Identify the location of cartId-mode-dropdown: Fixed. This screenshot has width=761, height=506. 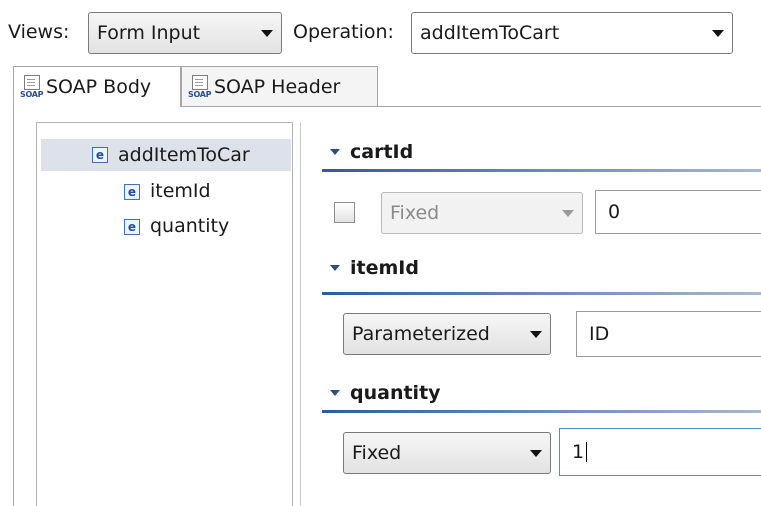
(482, 213).